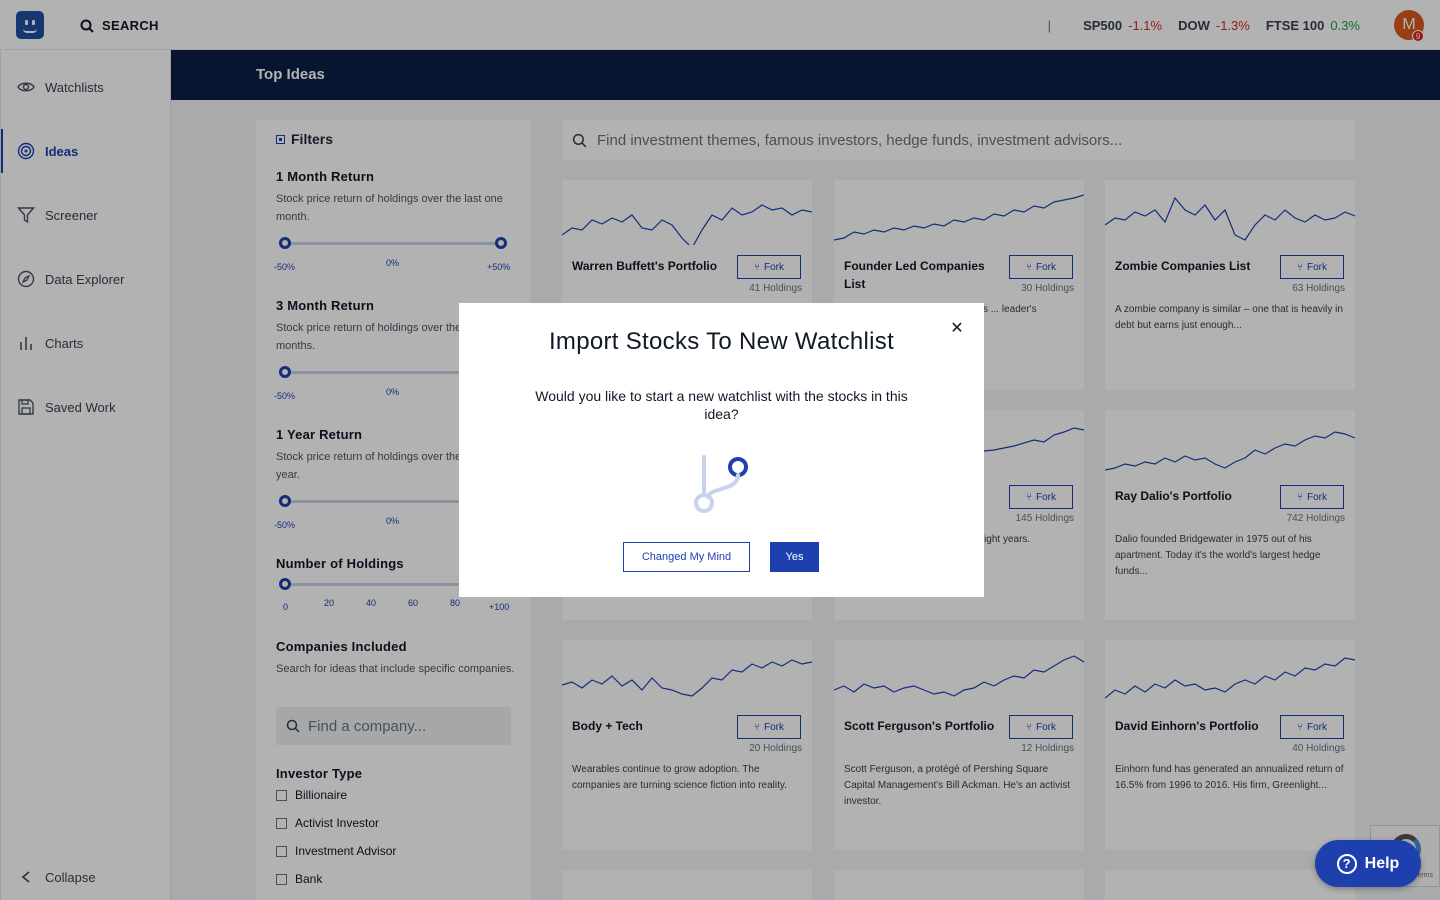 This screenshot has width=1440, height=900. Describe the element at coordinates (721, 341) in the screenshot. I see `dialog-title: Import Stocks To New Watchlist` at that location.